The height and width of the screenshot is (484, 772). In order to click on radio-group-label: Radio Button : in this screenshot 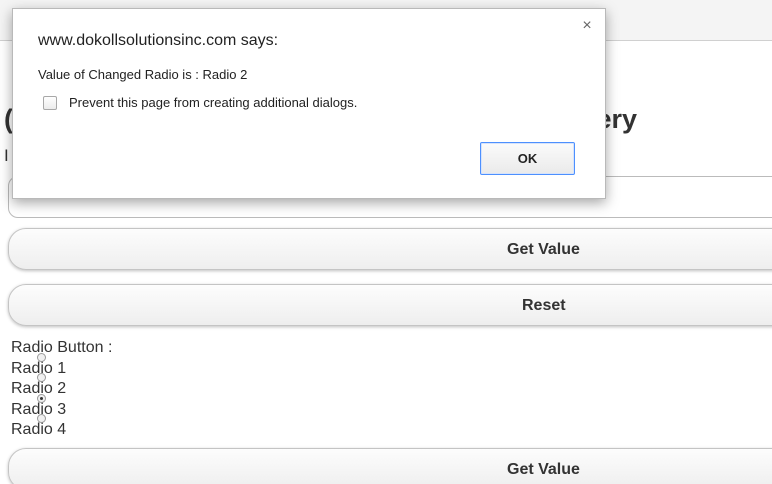, I will do `click(62, 347)`.